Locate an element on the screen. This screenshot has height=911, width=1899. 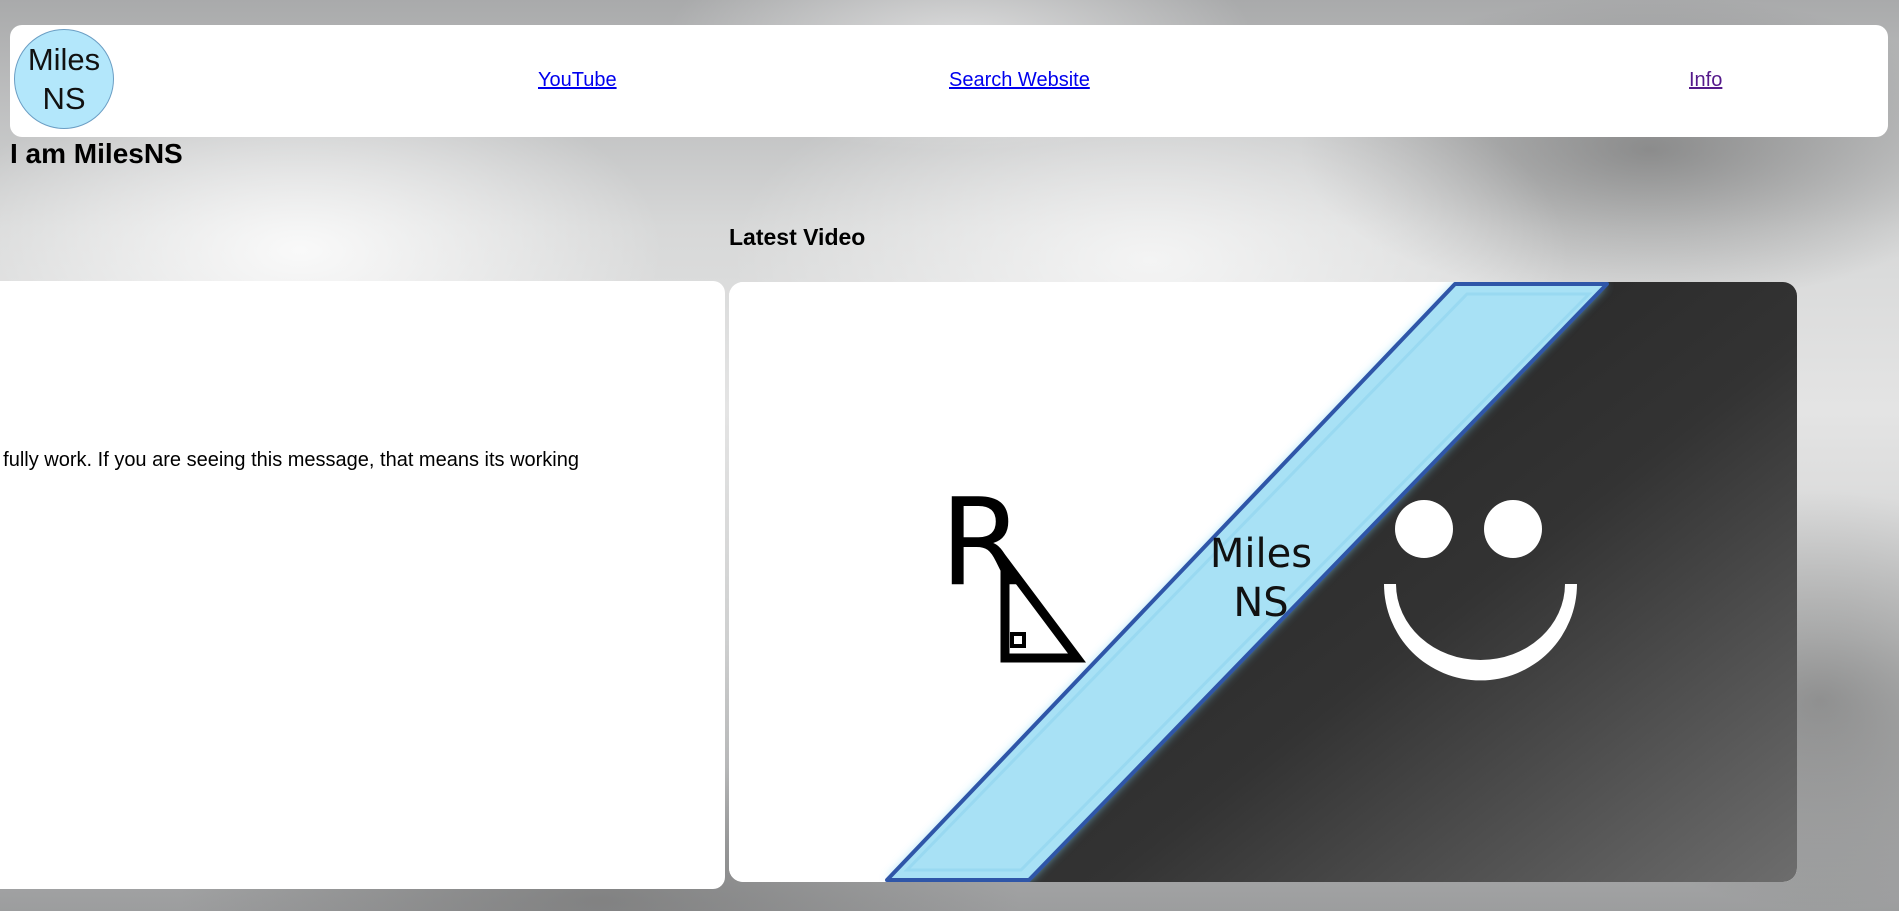
info-link: Info is located at coordinates (1705, 80).